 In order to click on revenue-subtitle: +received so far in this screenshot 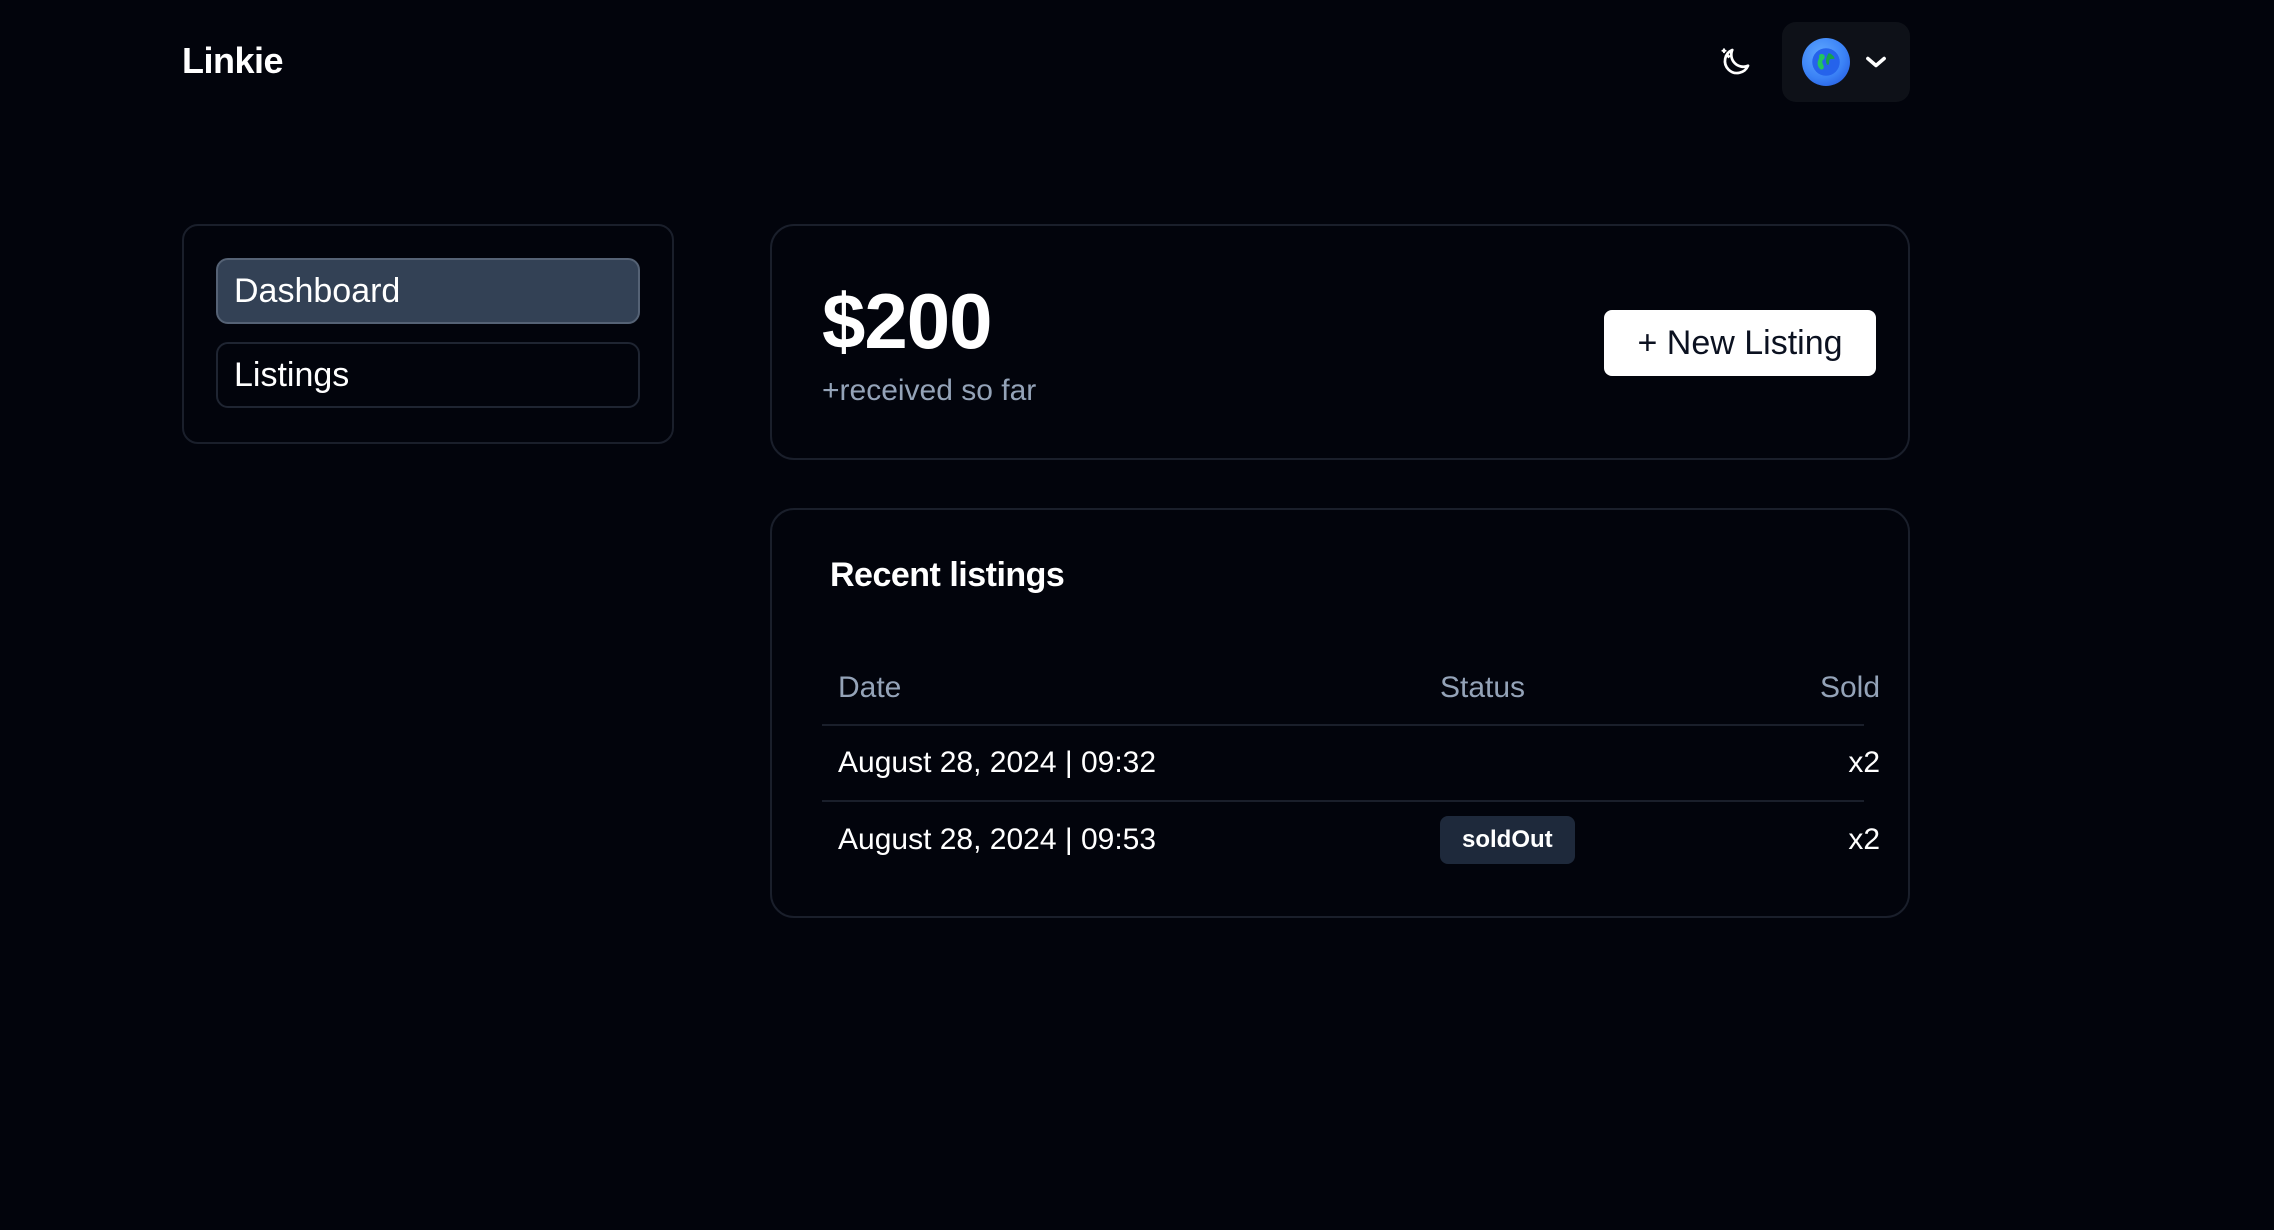, I will do `click(929, 390)`.